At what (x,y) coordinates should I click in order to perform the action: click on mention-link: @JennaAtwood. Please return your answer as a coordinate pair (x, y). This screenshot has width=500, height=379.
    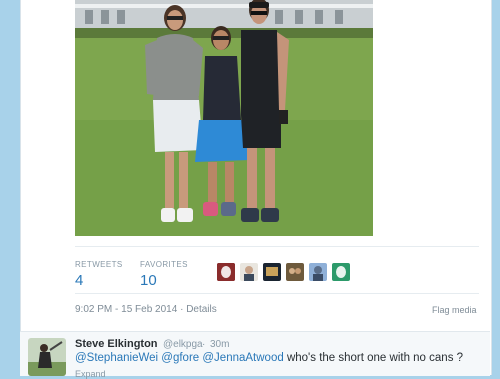
    Looking at the image, I should click on (242, 358).